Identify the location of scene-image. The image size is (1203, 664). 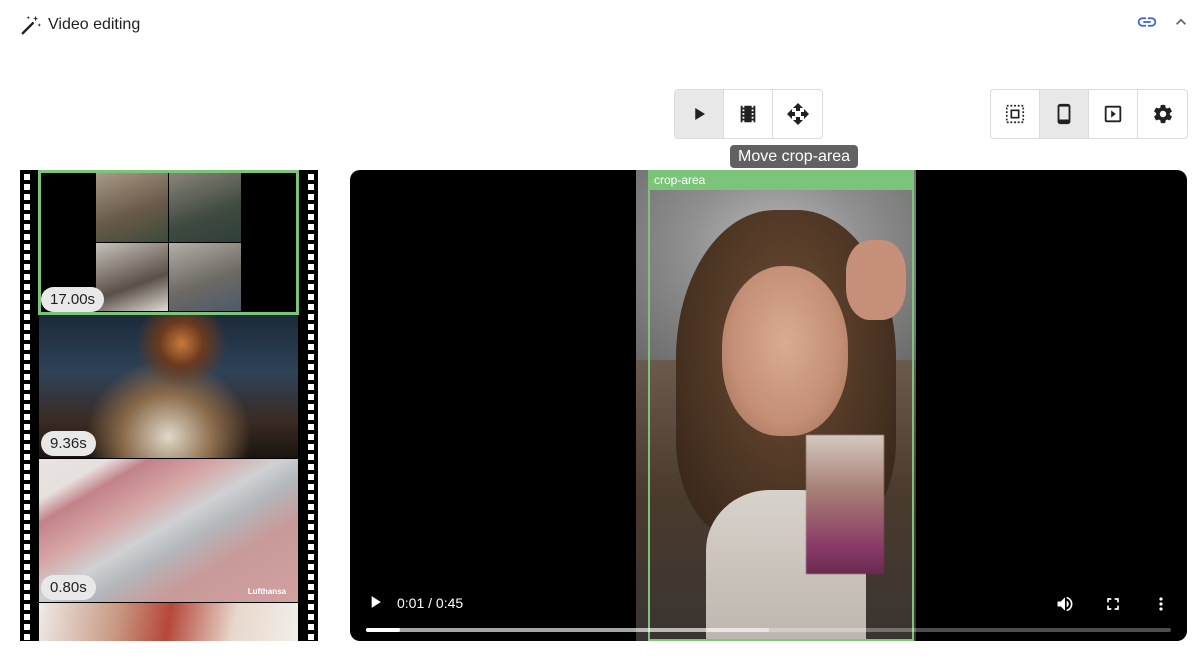
(168, 622).